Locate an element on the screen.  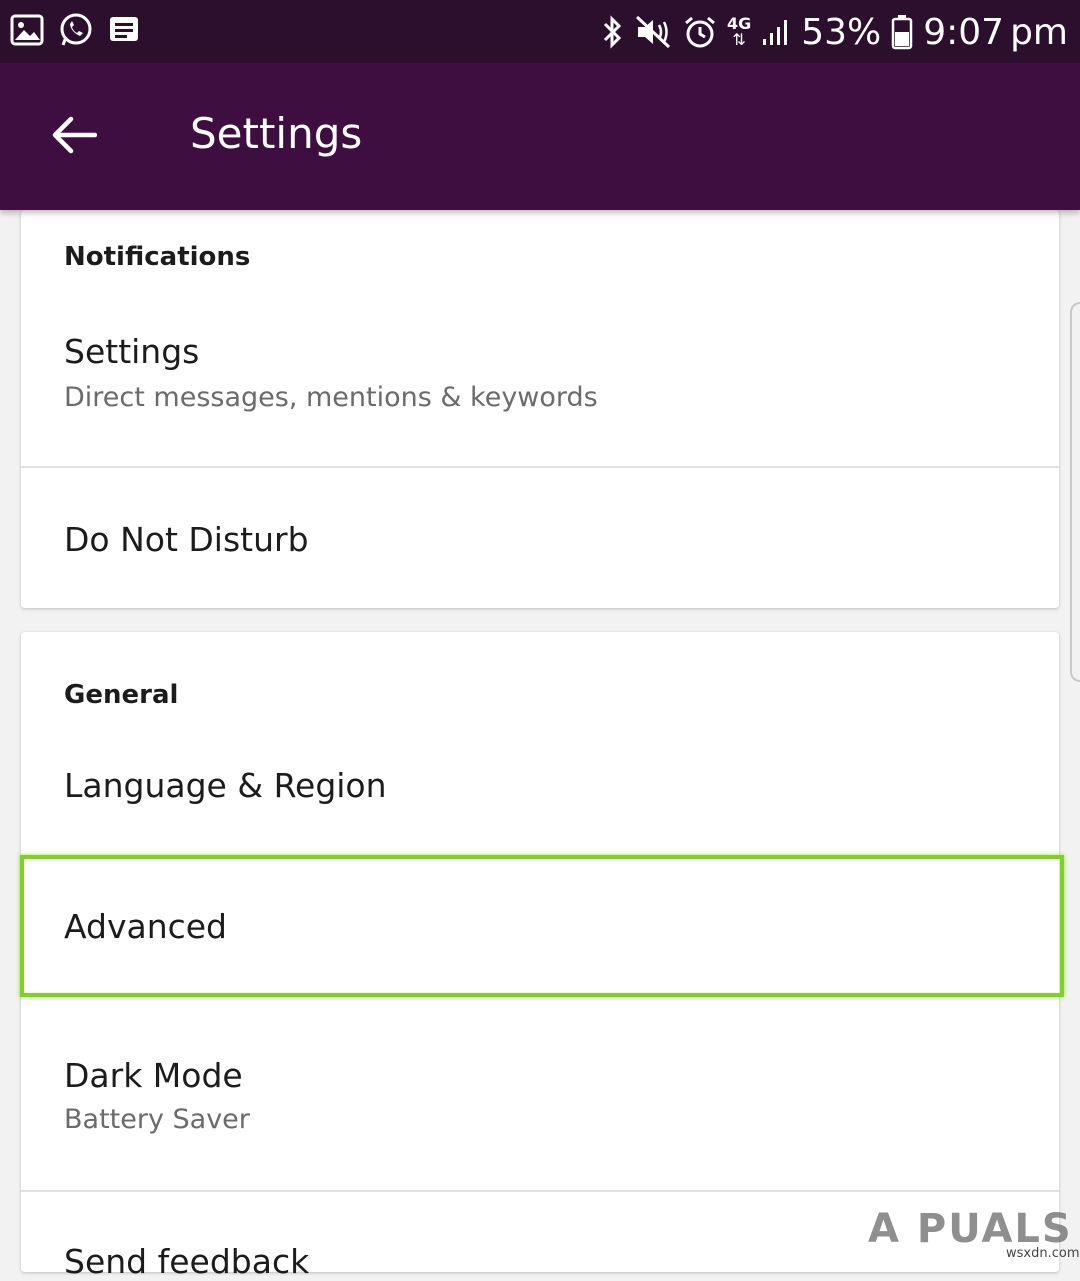
whatsapp-icon is located at coordinates (76, 30).